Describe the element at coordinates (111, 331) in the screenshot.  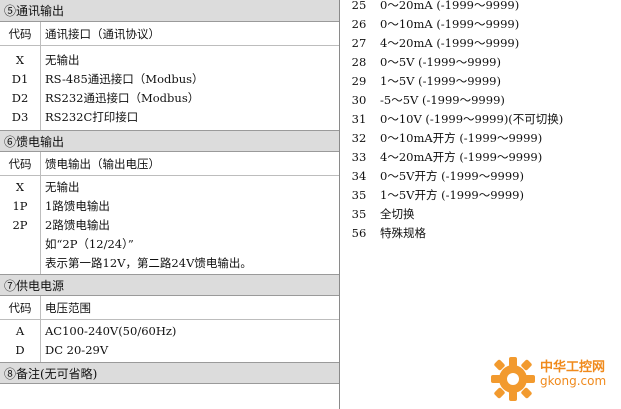
I see `row-desc: AC100-240V(50/60Hz)` at that location.